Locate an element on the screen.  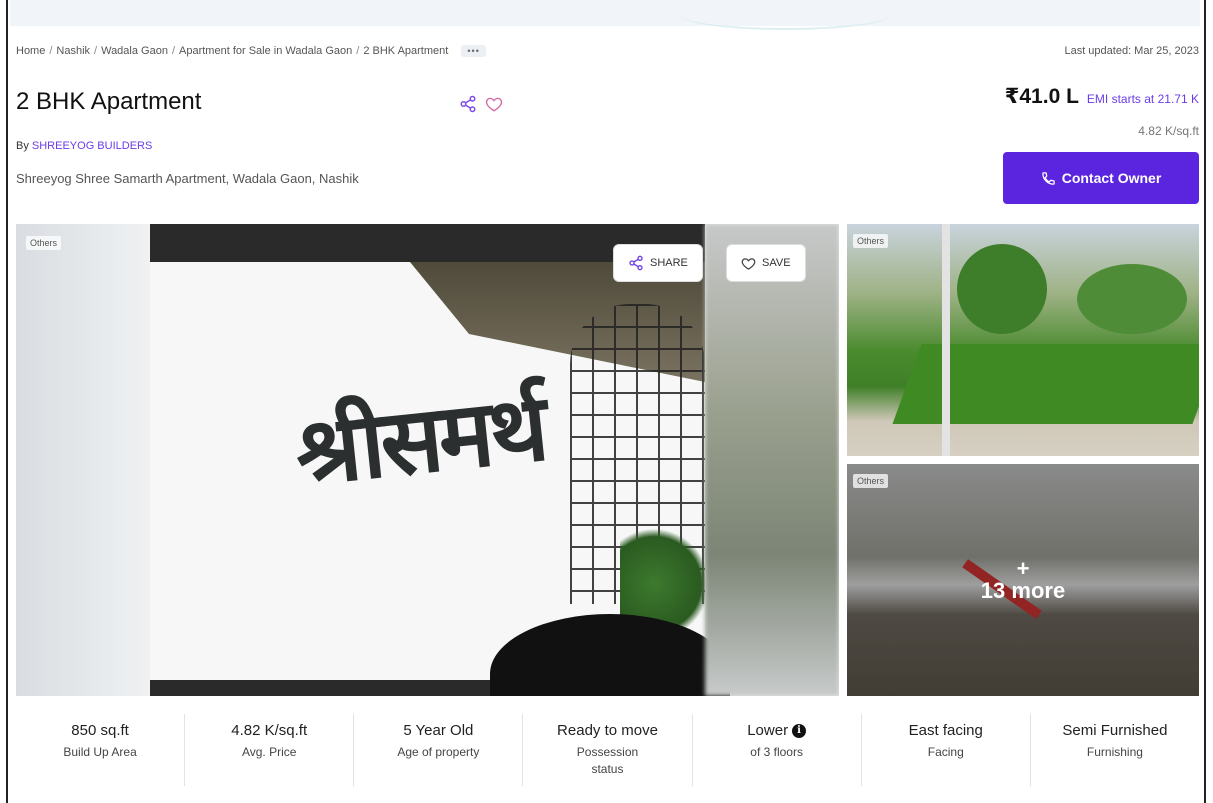
last-updated: Last updated: Mar 25, 2023 is located at coordinates (1131, 51).